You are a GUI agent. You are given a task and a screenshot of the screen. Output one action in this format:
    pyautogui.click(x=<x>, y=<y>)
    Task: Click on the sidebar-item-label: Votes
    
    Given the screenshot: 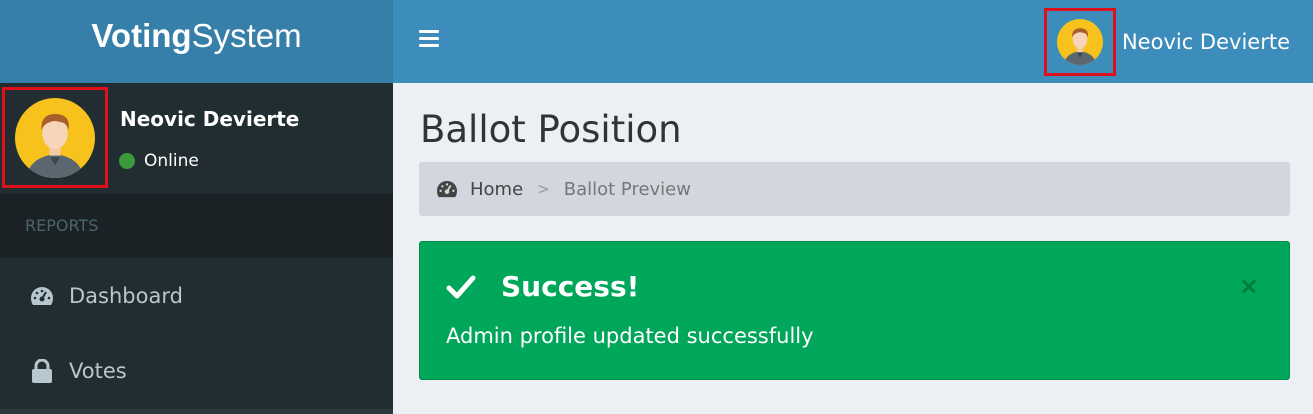 What is the action you would take?
    pyautogui.click(x=98, y=370)
    